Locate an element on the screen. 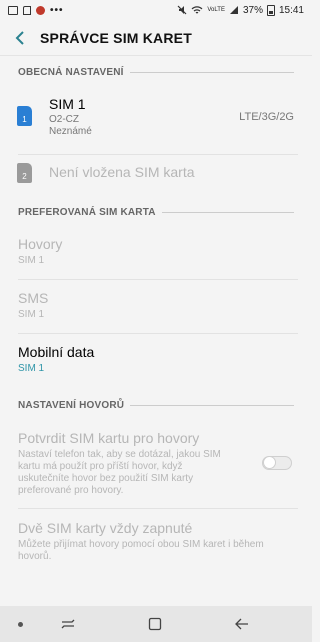  clock: 15:41 is located at coordinates (291, 10).